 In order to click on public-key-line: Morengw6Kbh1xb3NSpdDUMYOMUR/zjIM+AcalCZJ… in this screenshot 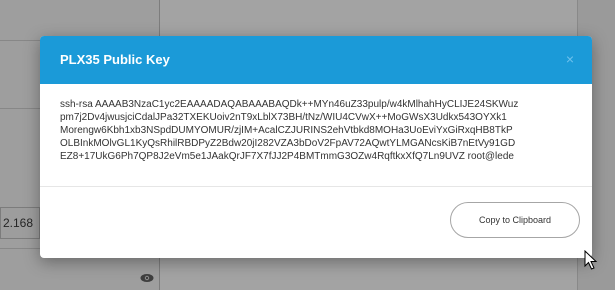, I will do `click(286, 130)`.